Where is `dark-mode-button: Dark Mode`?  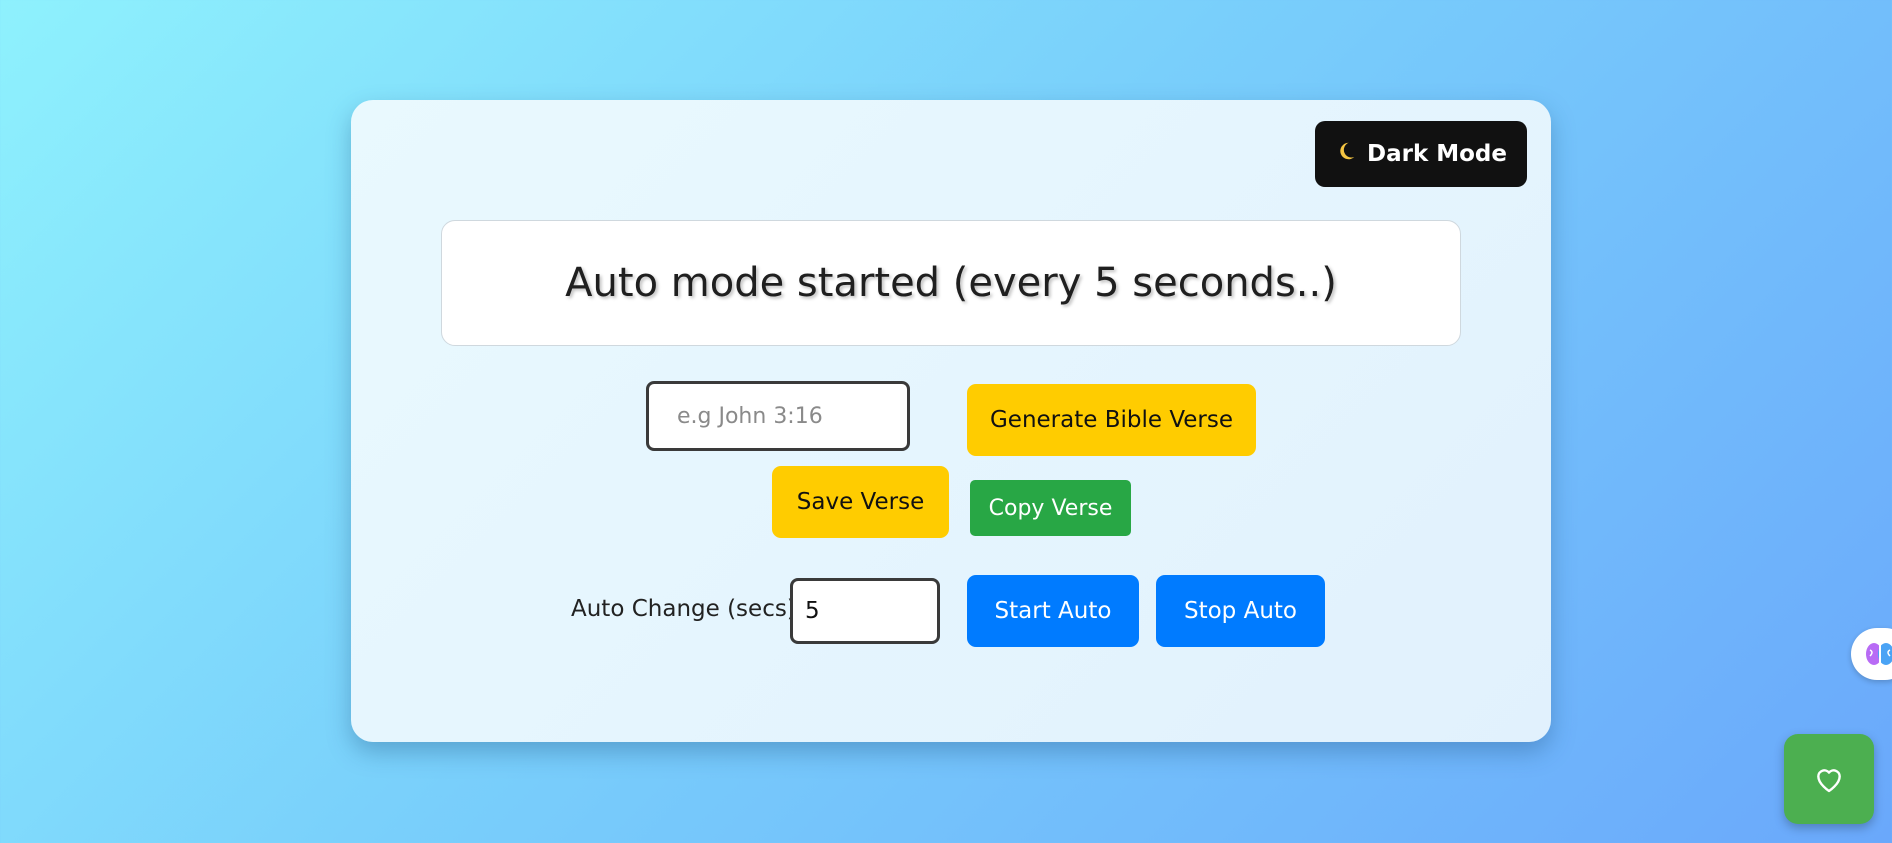
dark-mode-button: Dark Mode is located at coordinates (1421, 154).